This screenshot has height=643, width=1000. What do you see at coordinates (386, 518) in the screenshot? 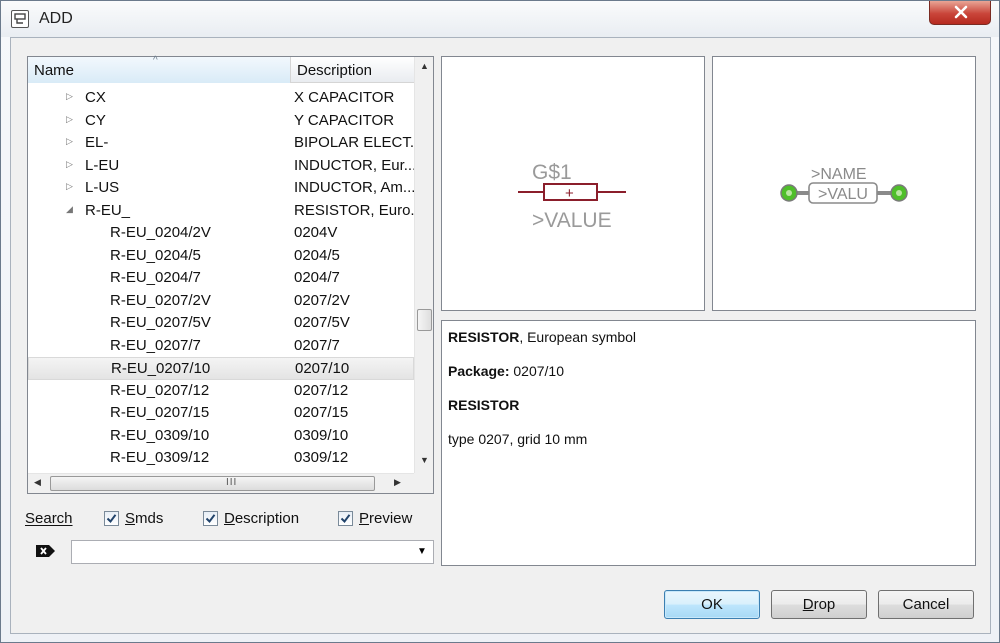
I see `preview-label: Preview` at bounding box center [386, 518].